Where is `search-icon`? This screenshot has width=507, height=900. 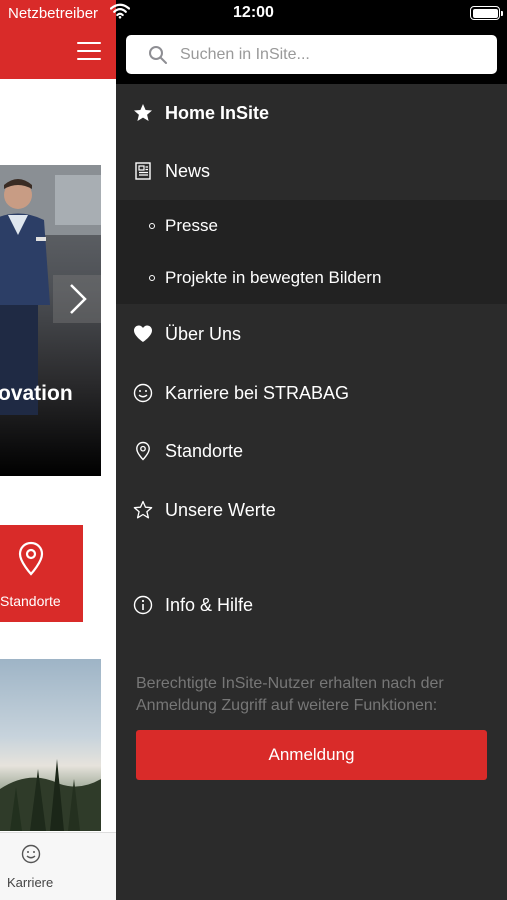 search-icon is located at coordinates (158, 55).